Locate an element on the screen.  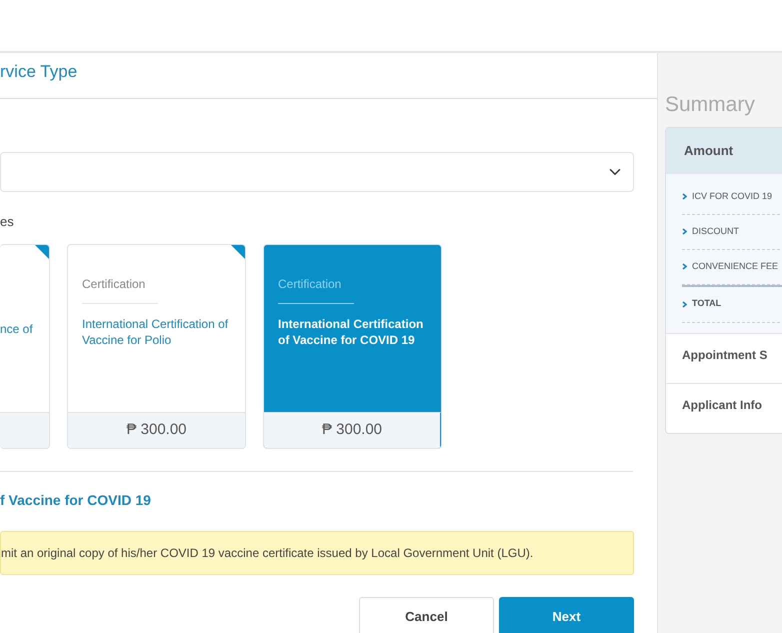
card-title: nce of is located at coordinates (17, 328).